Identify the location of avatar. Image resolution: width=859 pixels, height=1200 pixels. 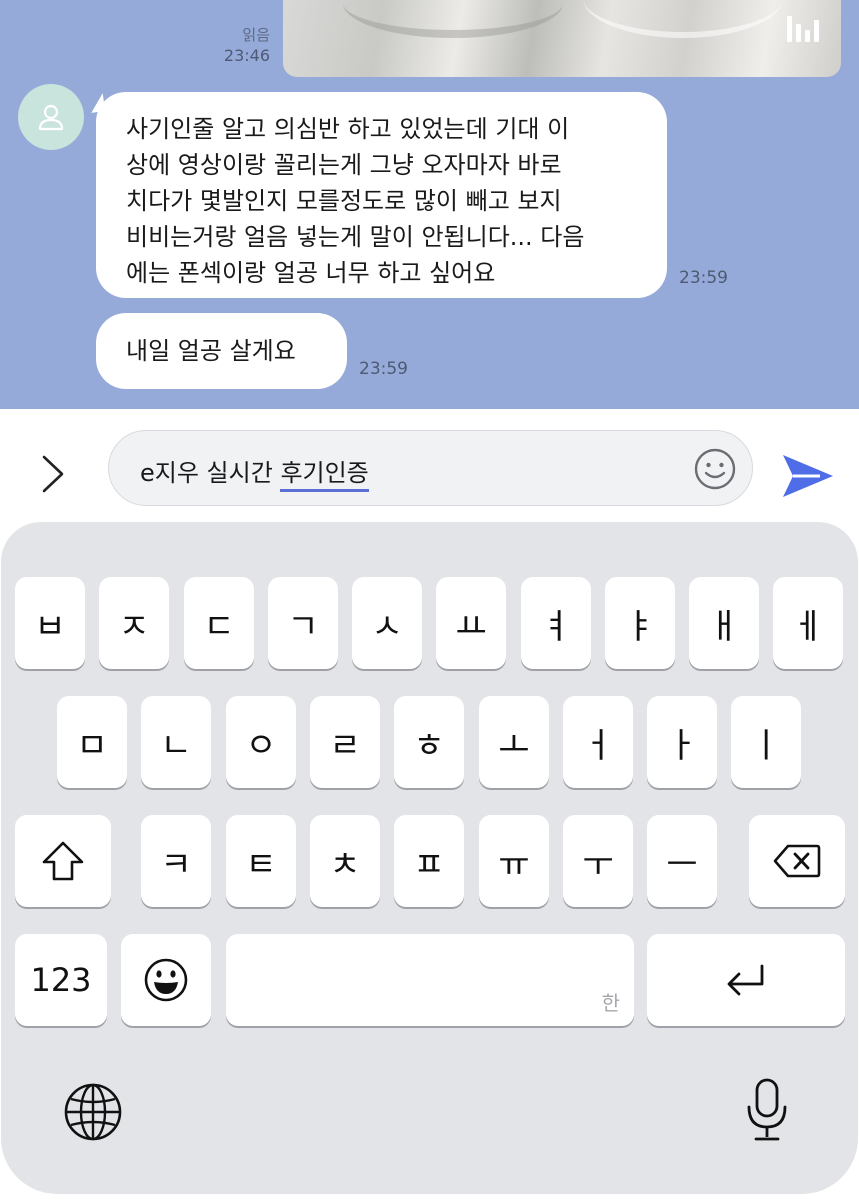
(51, 117).